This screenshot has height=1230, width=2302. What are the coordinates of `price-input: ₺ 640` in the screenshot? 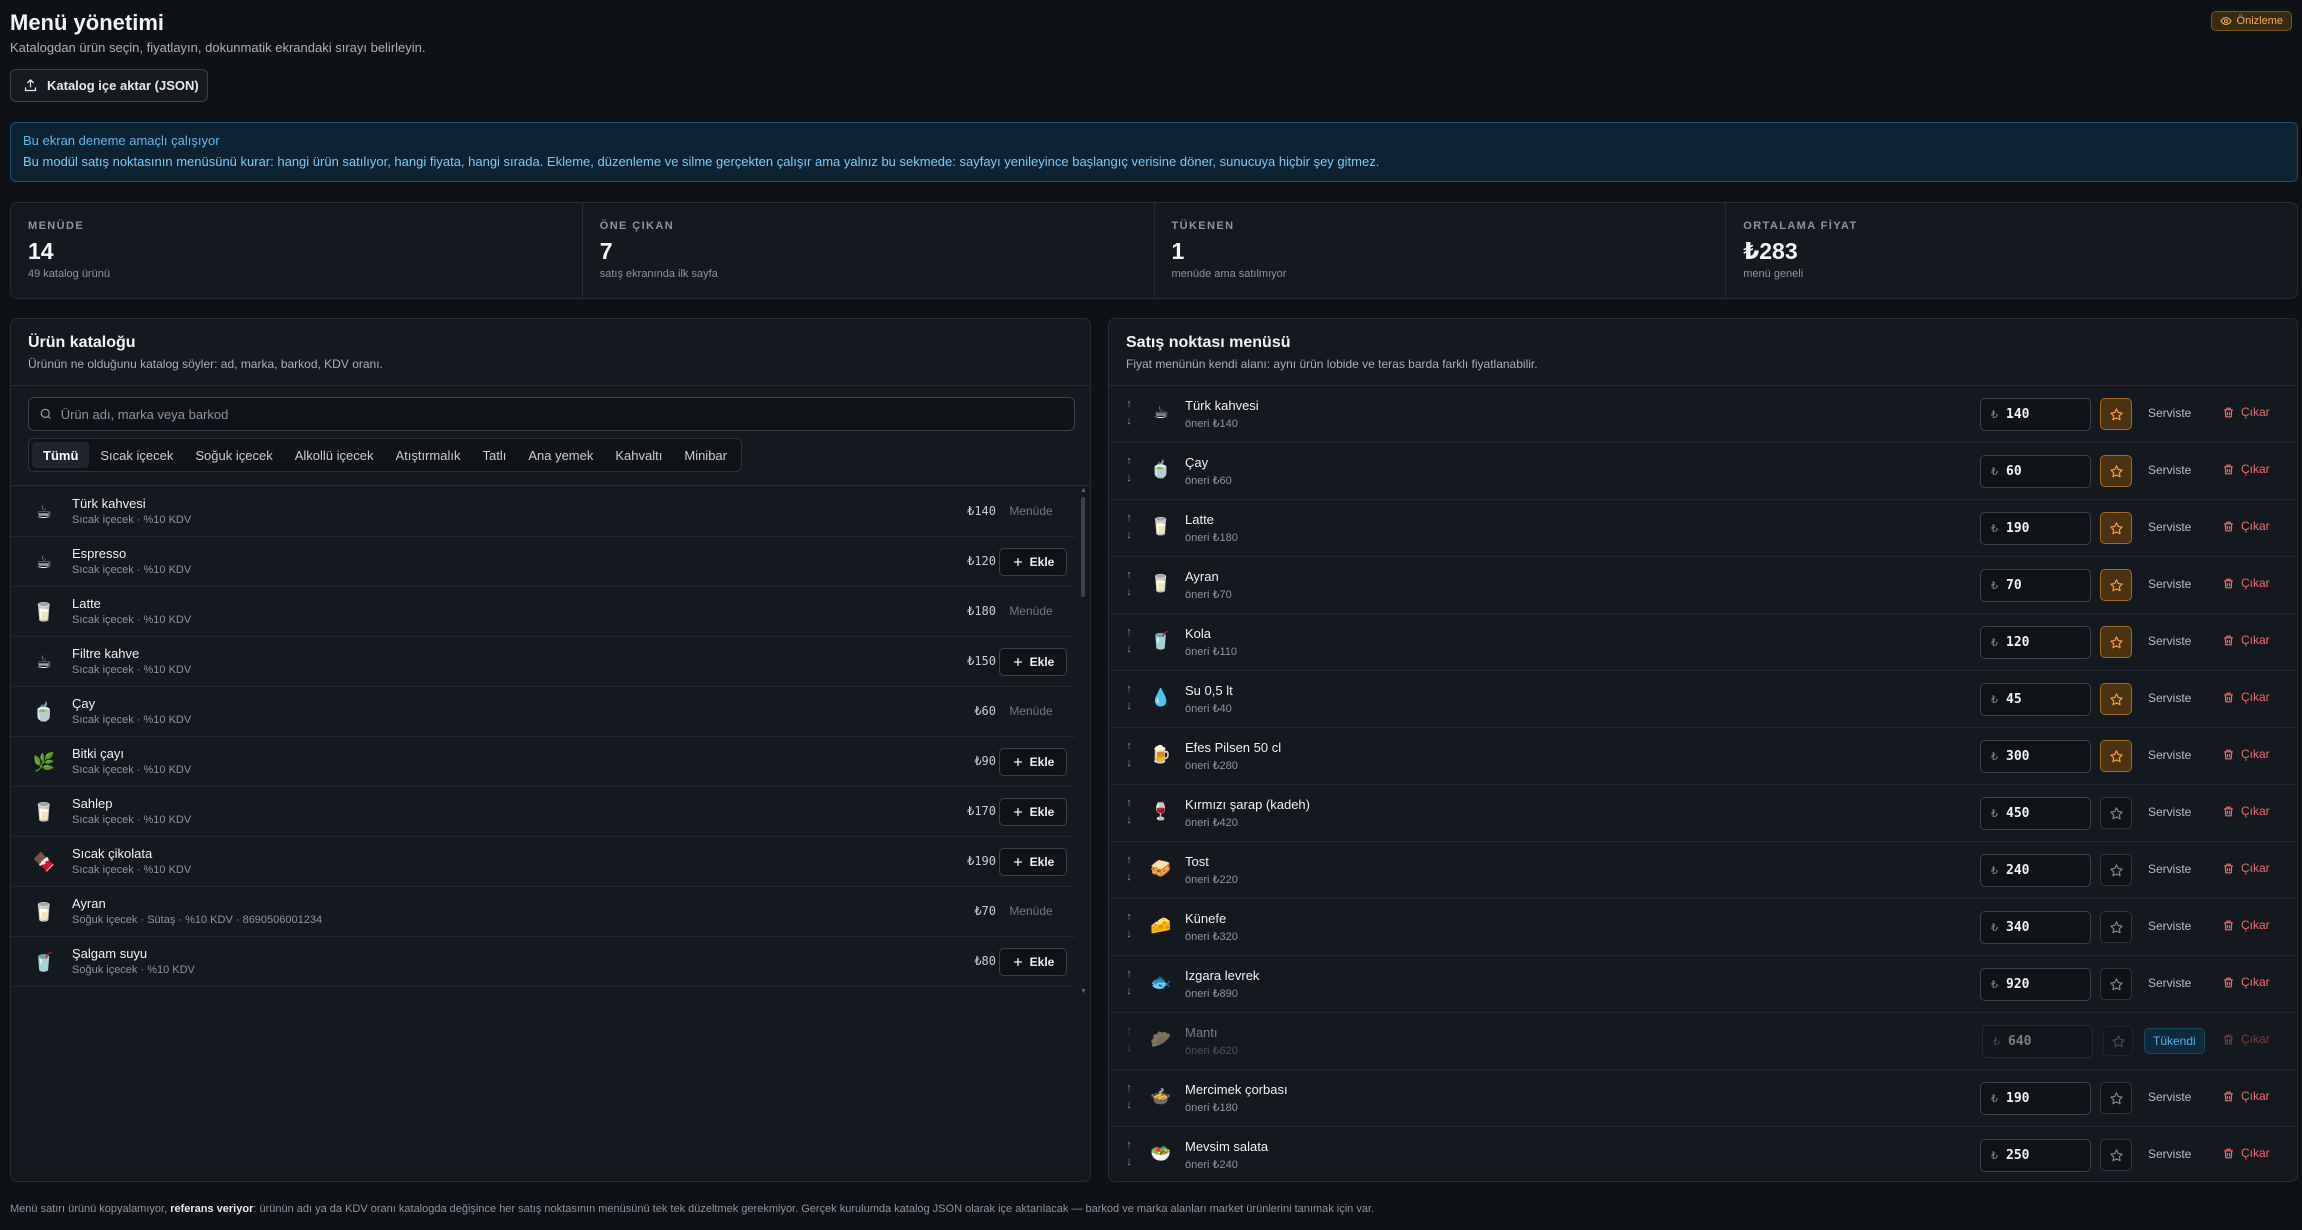 It's located at (2037, 1041).